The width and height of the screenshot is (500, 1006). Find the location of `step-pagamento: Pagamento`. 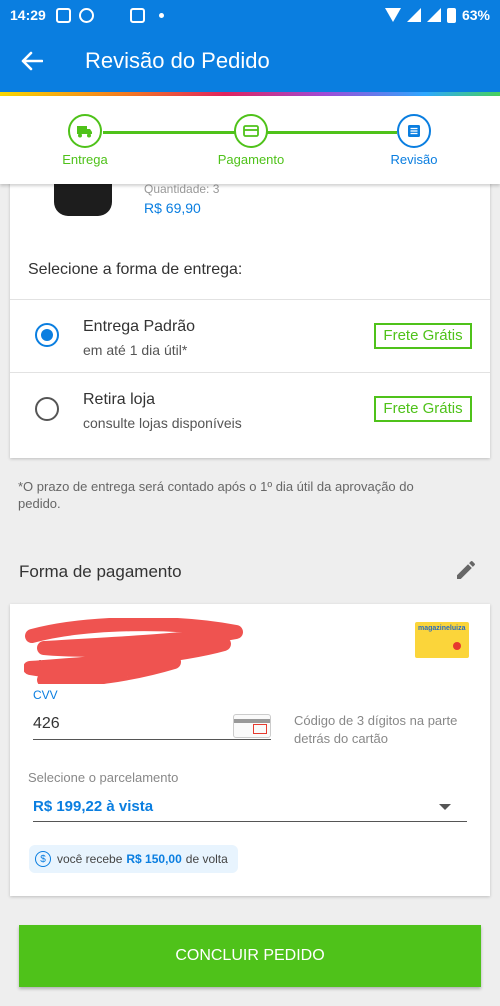

step-pagamento: Pagamento is located at coordinates (251, 140).